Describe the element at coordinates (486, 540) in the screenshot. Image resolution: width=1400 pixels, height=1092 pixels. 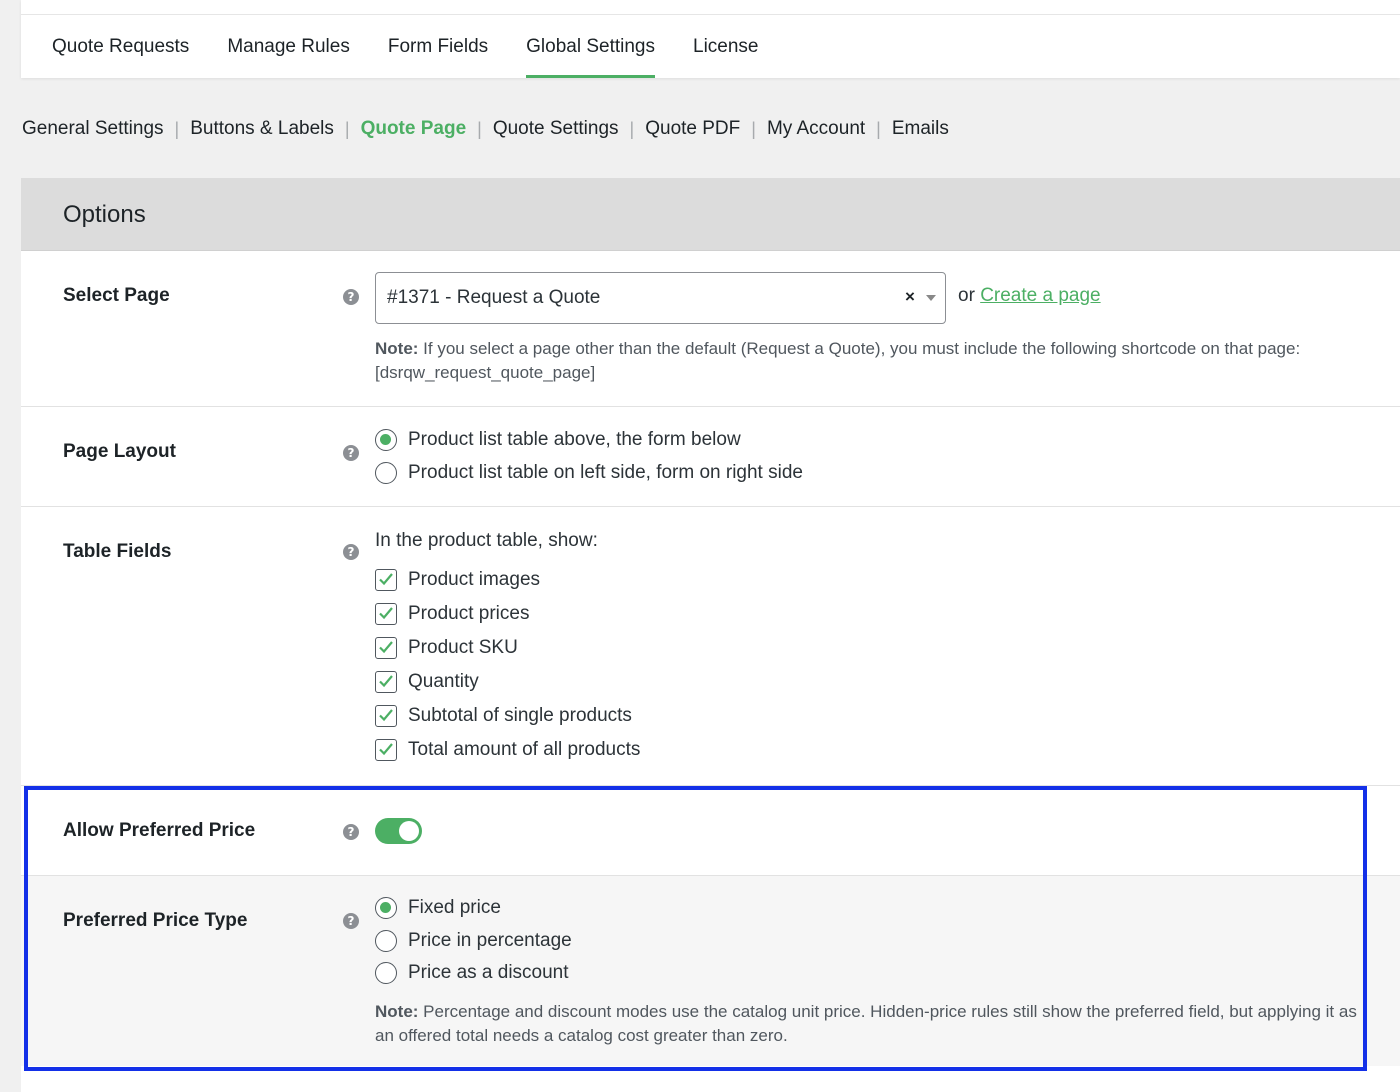
I see `table-fields-intro: In the product table, show:` at that location.